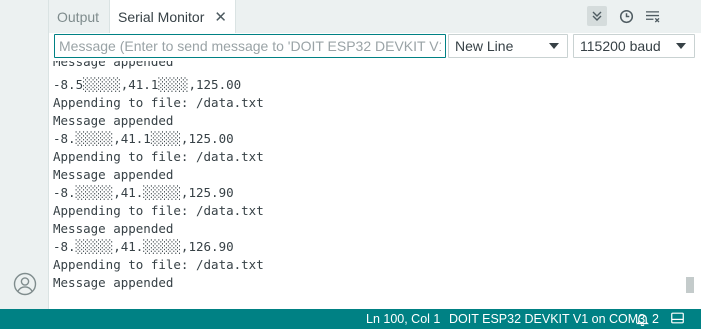  Describe the element at coordinates (690, 185) in the screenshot. I see `console-scrollbar` at that location.